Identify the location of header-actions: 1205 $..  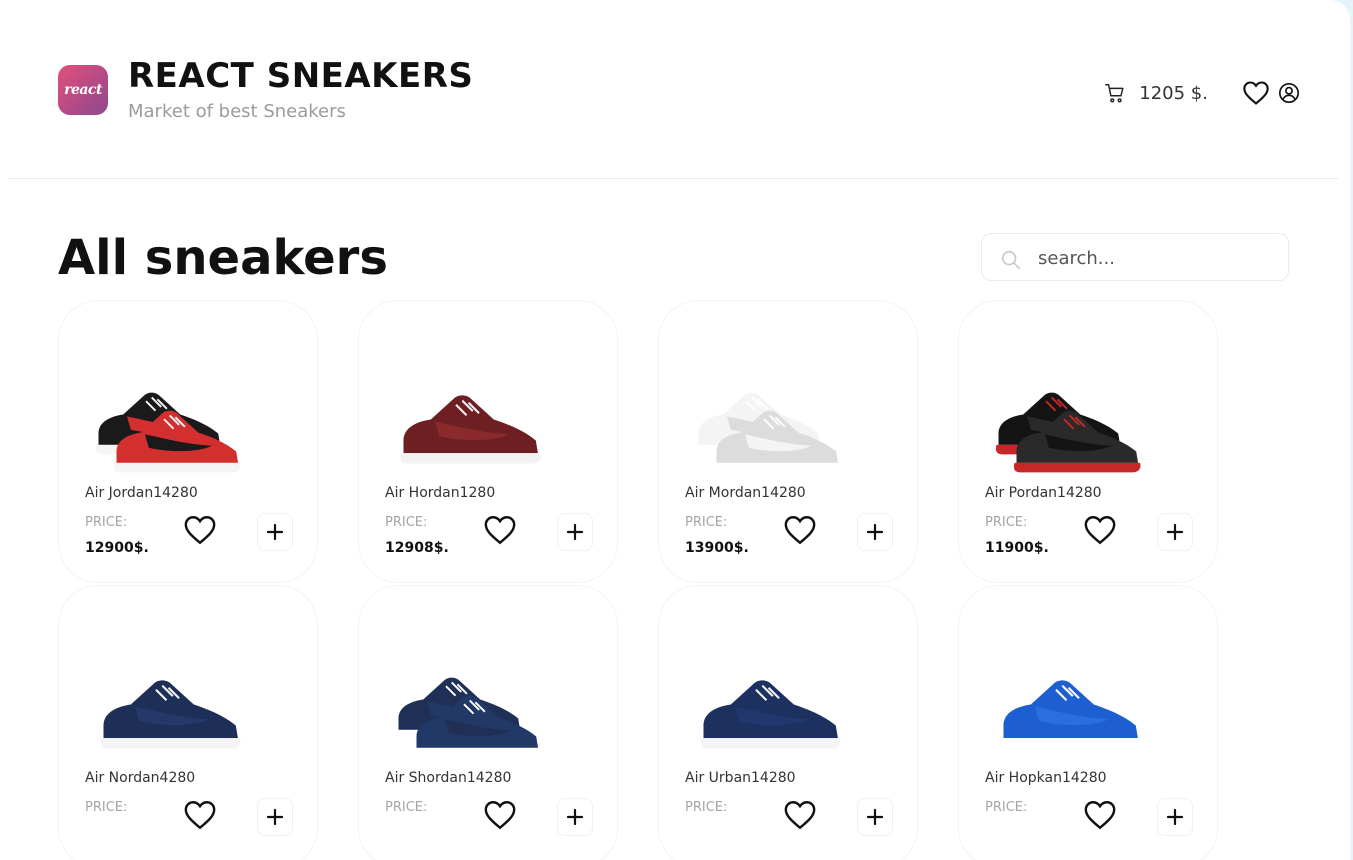
(1202, 93).